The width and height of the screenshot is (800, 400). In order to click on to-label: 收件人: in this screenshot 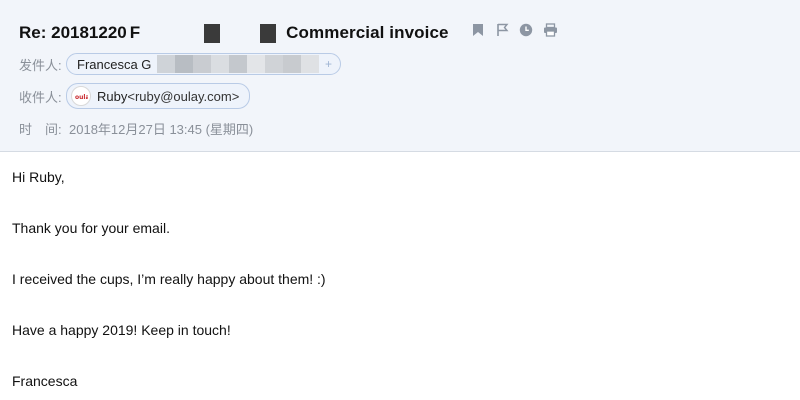, I will do `click(40, 97)`.